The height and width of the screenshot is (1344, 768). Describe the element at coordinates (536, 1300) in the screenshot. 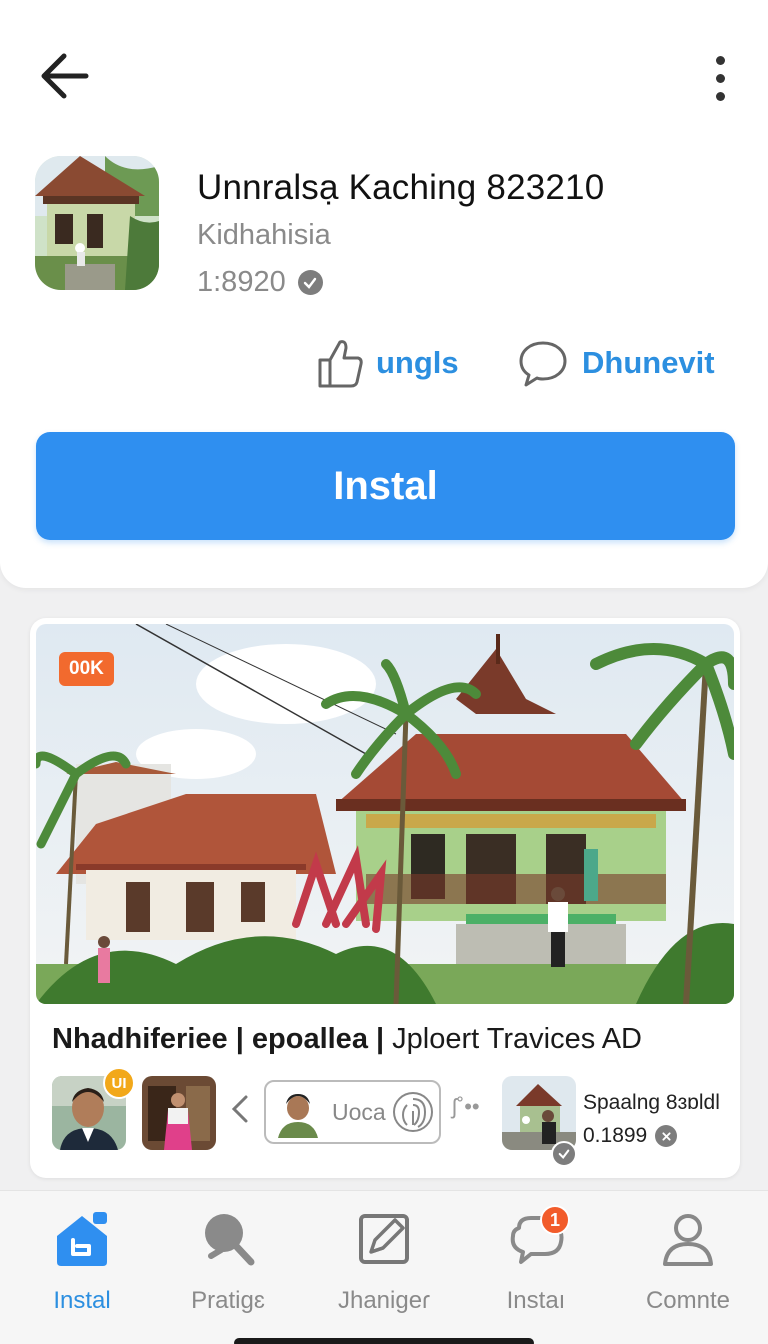

I see `nav-label-chat: Instaı` at that location.